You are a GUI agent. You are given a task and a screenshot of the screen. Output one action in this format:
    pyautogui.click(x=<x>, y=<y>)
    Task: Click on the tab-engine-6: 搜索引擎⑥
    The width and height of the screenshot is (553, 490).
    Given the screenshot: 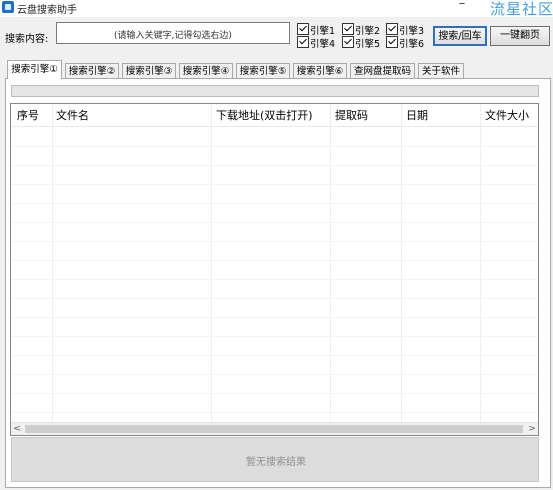 What is the action you would take?
    pyautogui.click(x=320, y=70)
    